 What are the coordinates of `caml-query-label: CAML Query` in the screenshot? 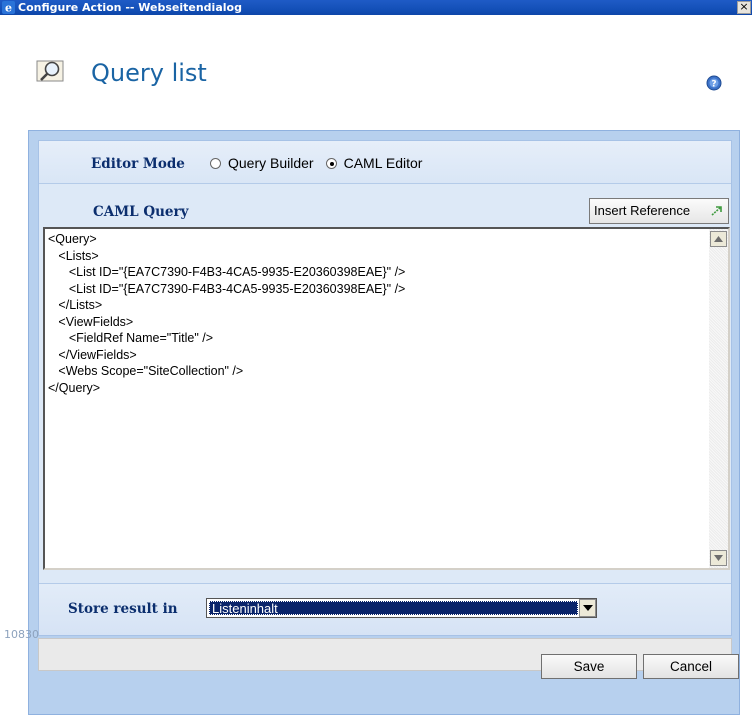 It's located at (141, 212).